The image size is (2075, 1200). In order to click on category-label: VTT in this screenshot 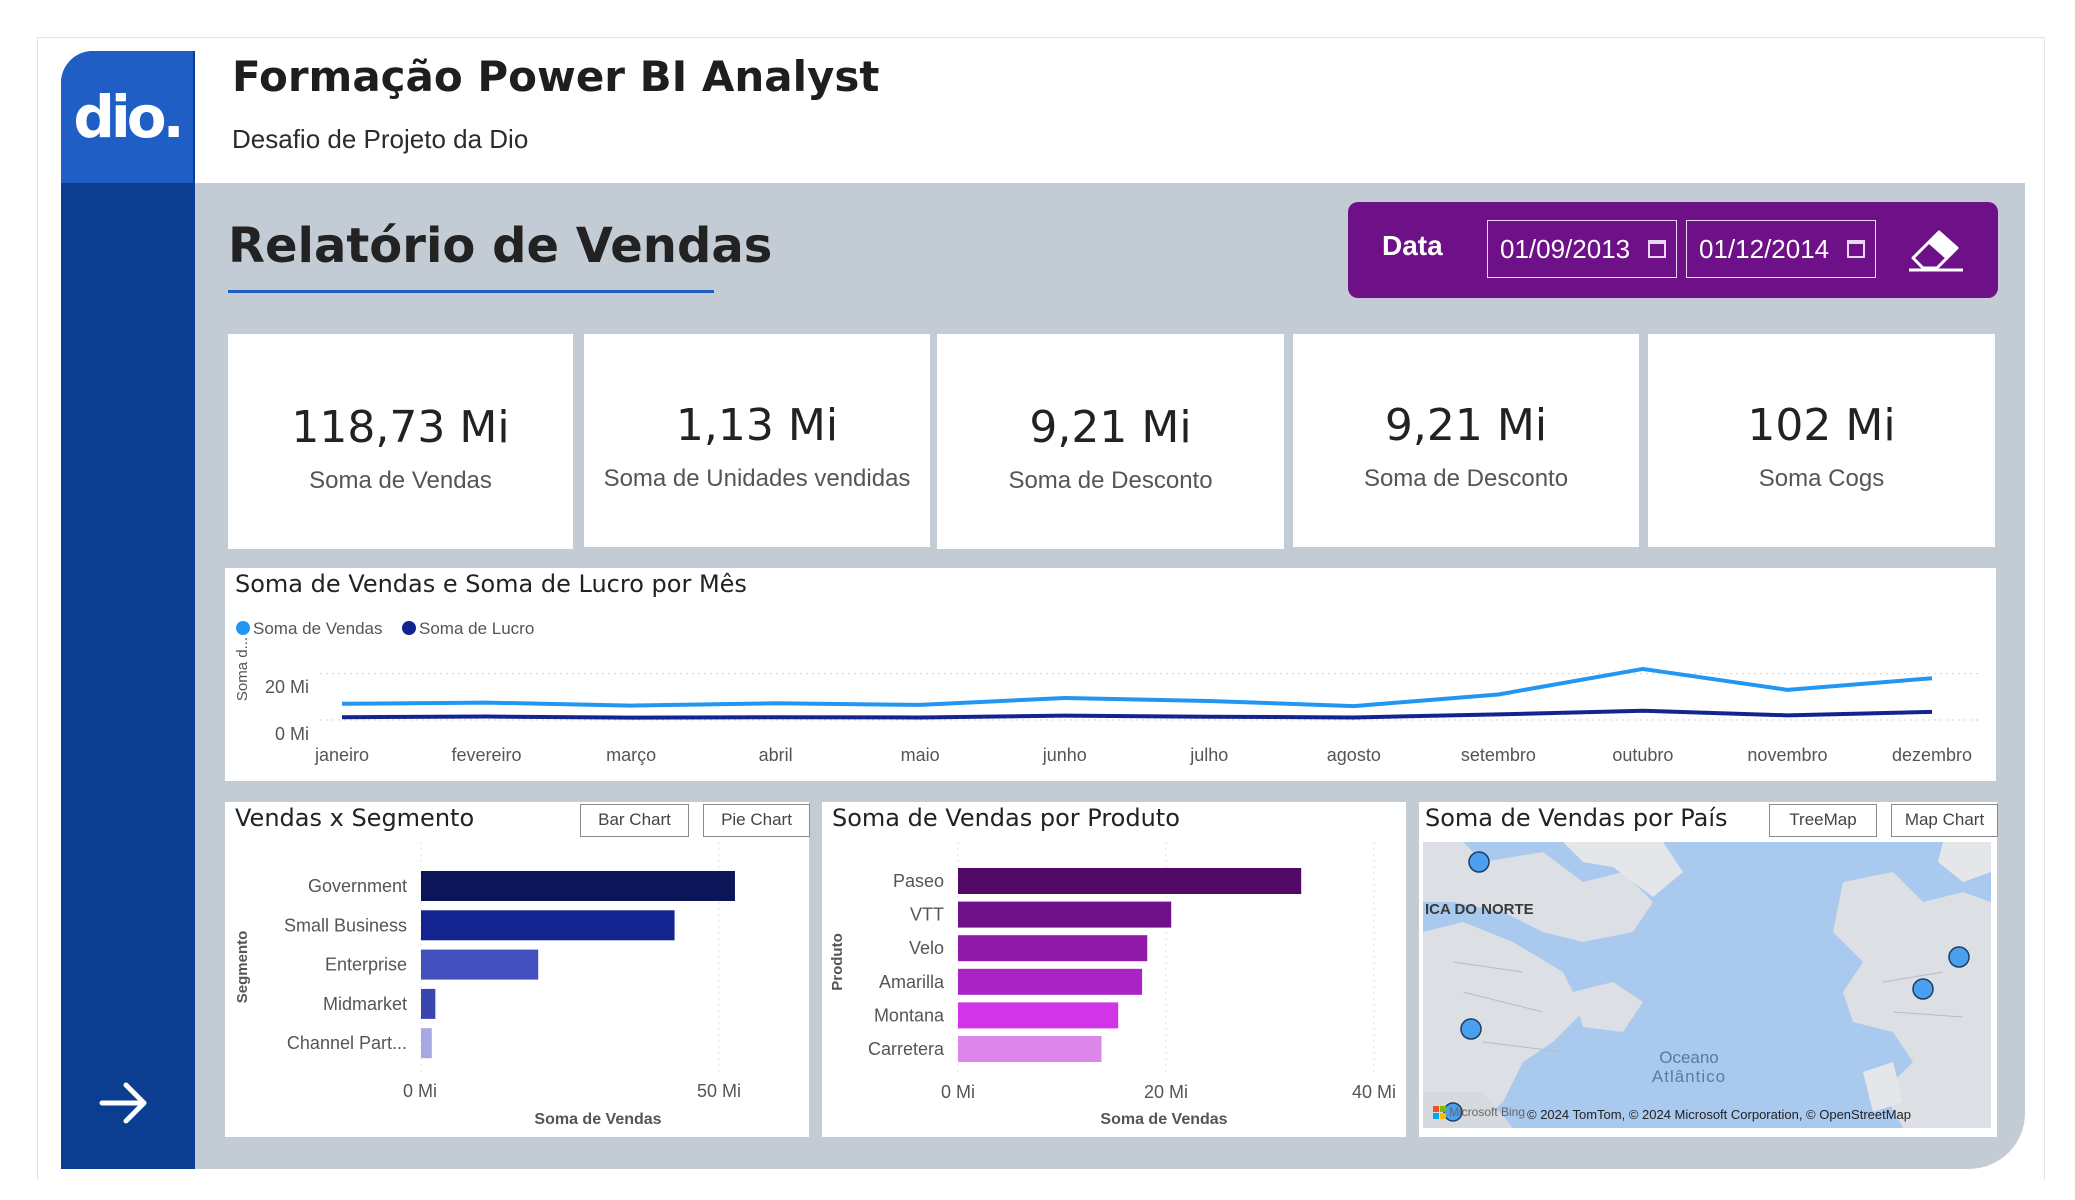, I will do `click(927, 915)`.